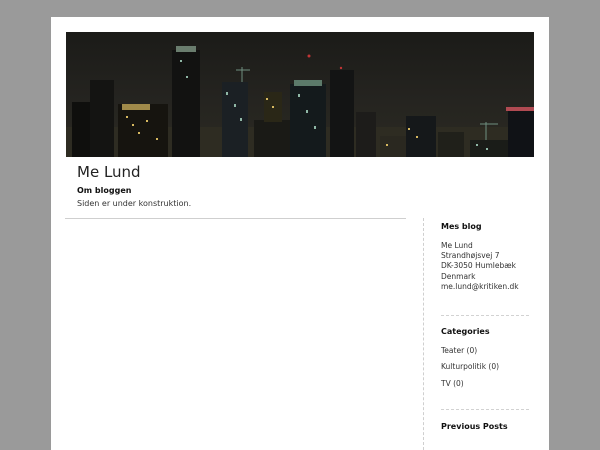  Describe the element at coordinates (478, 265) in the screenshot. I see `contact-city: DK-3050 Humlebæk` at that location.